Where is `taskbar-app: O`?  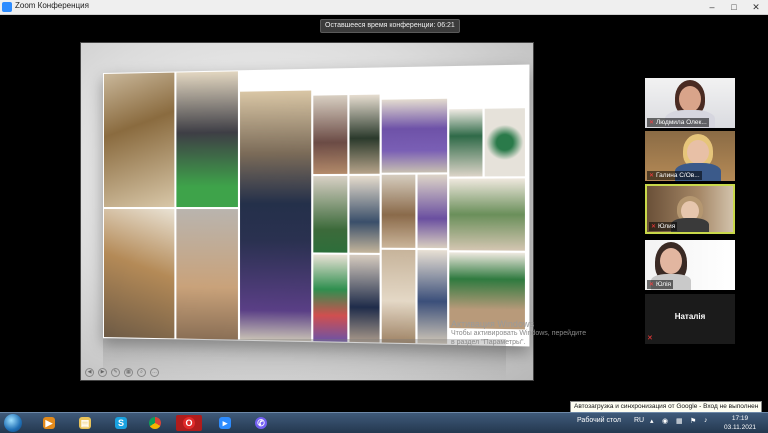 taskbar-app: O is located at coordinates (189, 423).